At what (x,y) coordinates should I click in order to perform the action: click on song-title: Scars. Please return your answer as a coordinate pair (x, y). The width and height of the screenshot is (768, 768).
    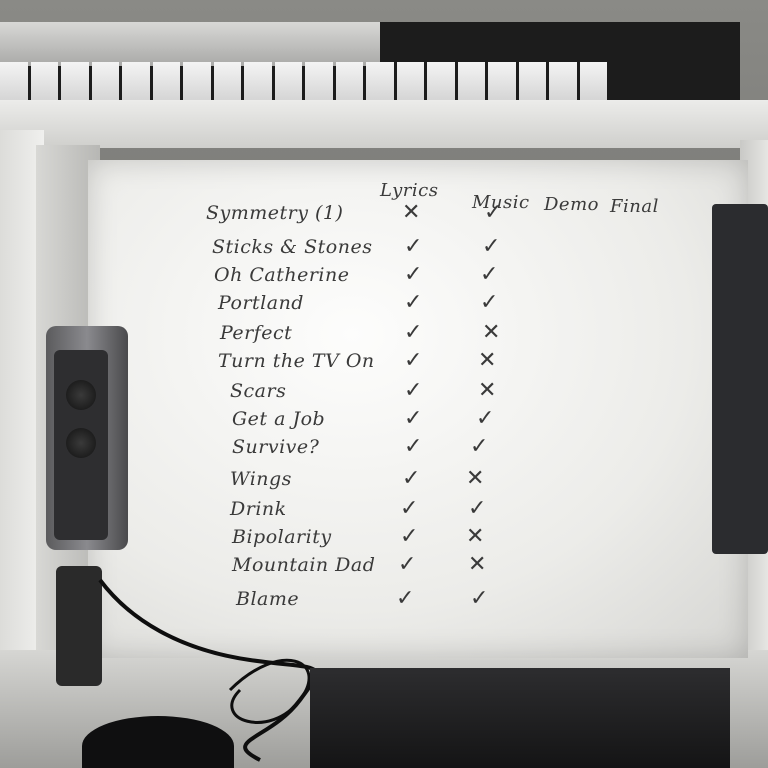
    Looking at the image, I should click on (258, 391).